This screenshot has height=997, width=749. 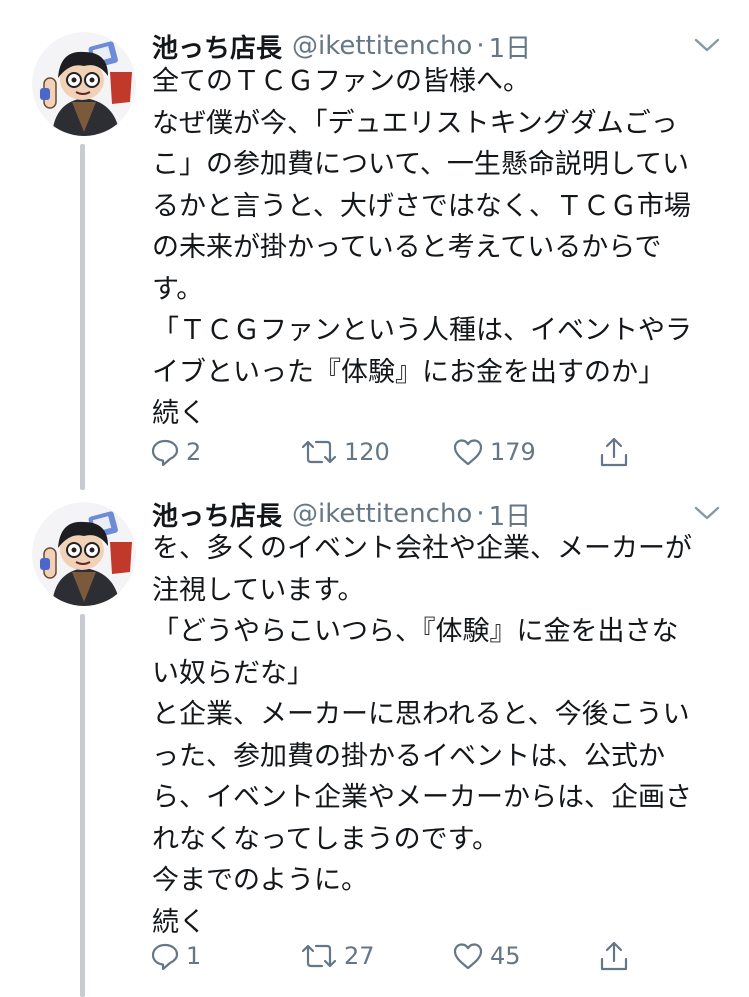 I want to click on retweet-button: 120, so click(x=345, y=452).